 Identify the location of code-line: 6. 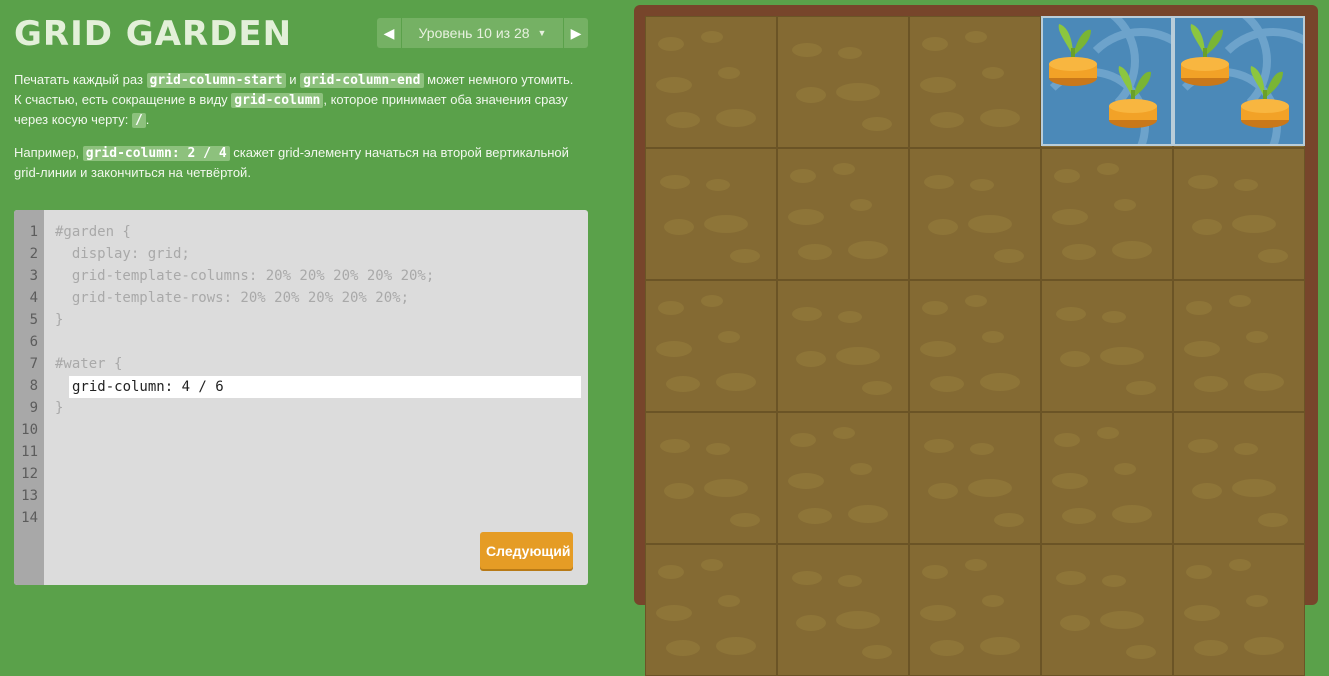
(301, 342).